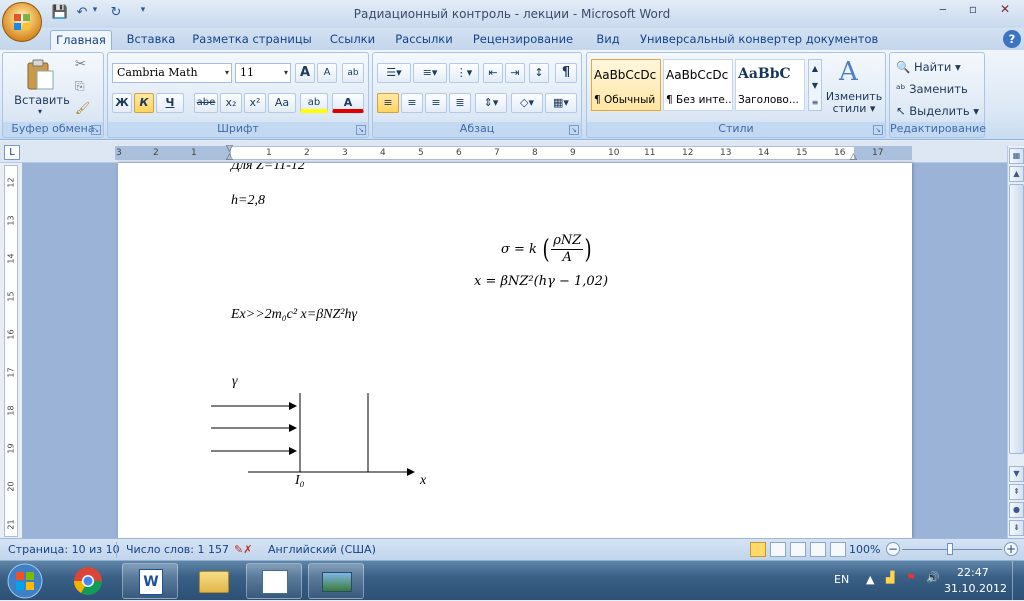 This screenshot has height=601, width=1024. What do you see at coordinates (973, 12) in the screenshot?
I see `maximize-button: ▫` at bounding box center [973, 12].